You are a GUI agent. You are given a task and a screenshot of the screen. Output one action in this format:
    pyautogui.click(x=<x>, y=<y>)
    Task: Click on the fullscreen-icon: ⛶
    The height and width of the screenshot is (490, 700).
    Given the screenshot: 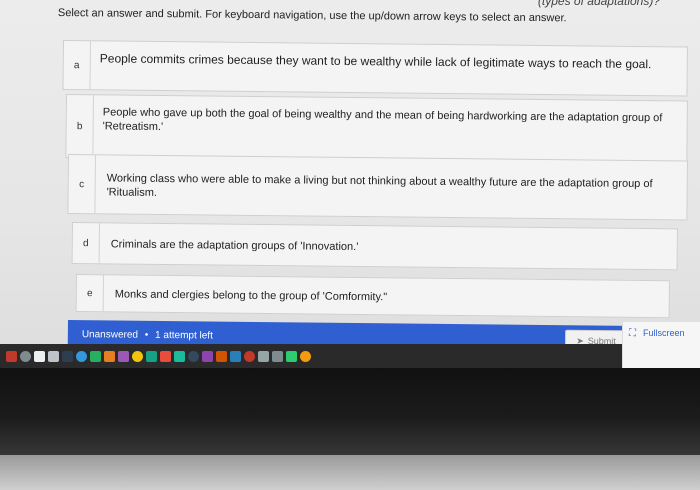 What is the action you would take?
    pyautogui.click(x=632, y=333)
    